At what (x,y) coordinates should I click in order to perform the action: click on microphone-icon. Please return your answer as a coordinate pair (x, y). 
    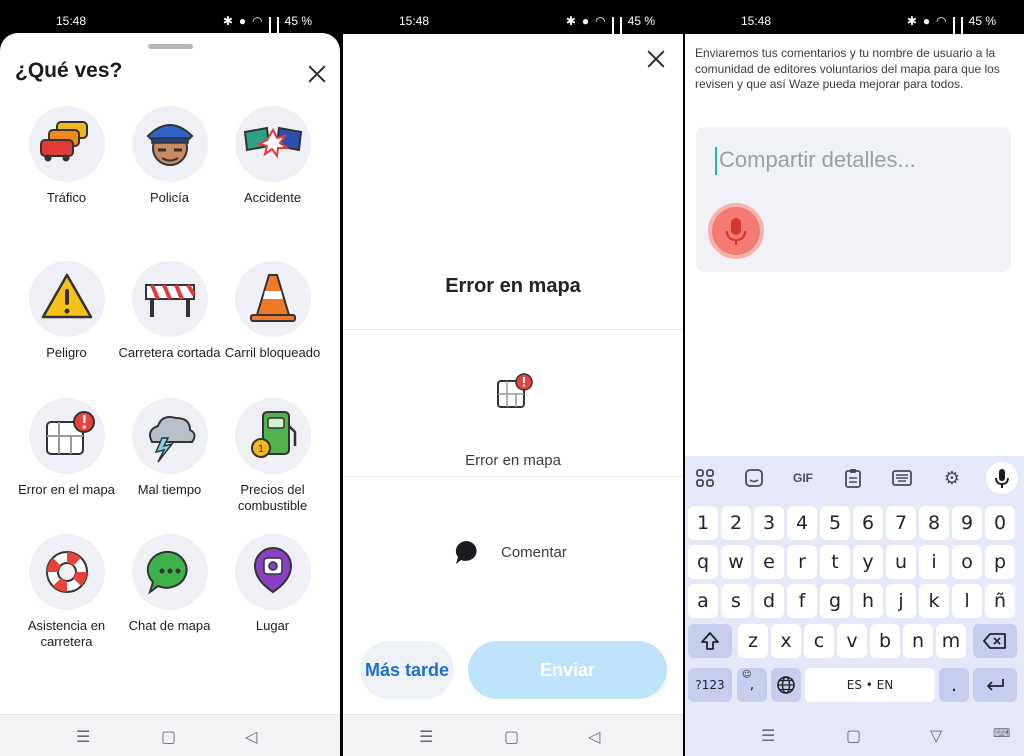
    Looking at the image, I should click on (1002, 478).